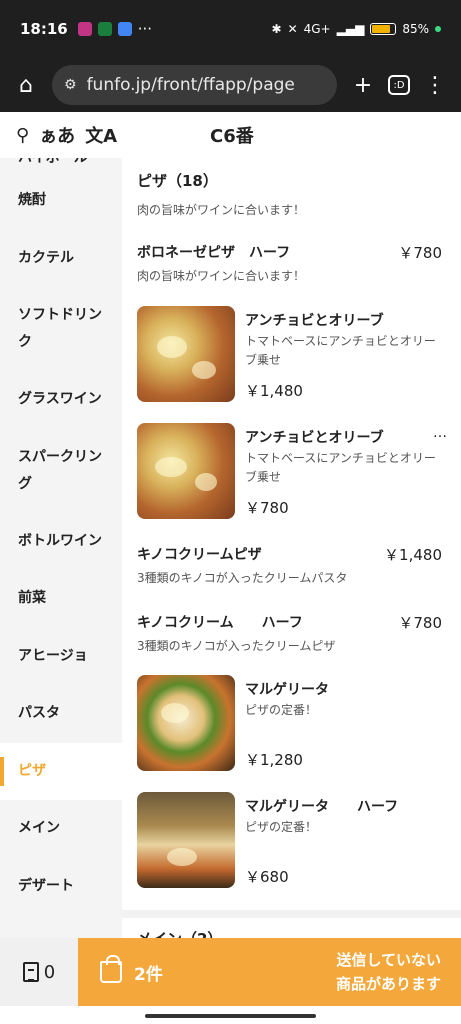 Image resolution: width=461 pixels, height=1024 pixels. Describe the element at coordinates (415, 29) in the screenshot. I see `battery-percent: 85%` at that location.